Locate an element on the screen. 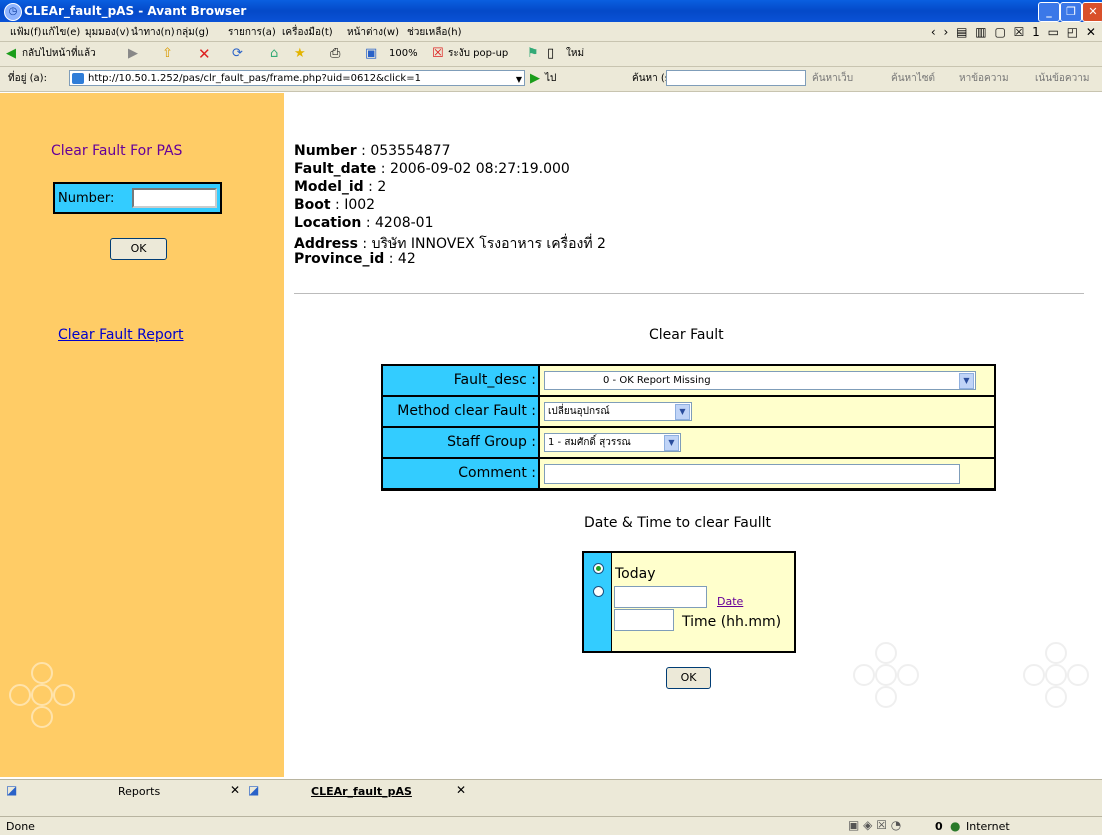 Image resolution: width=1102 pixels, height=835 pixels. minimize-button: _ is located at coordinates (1049, 12).